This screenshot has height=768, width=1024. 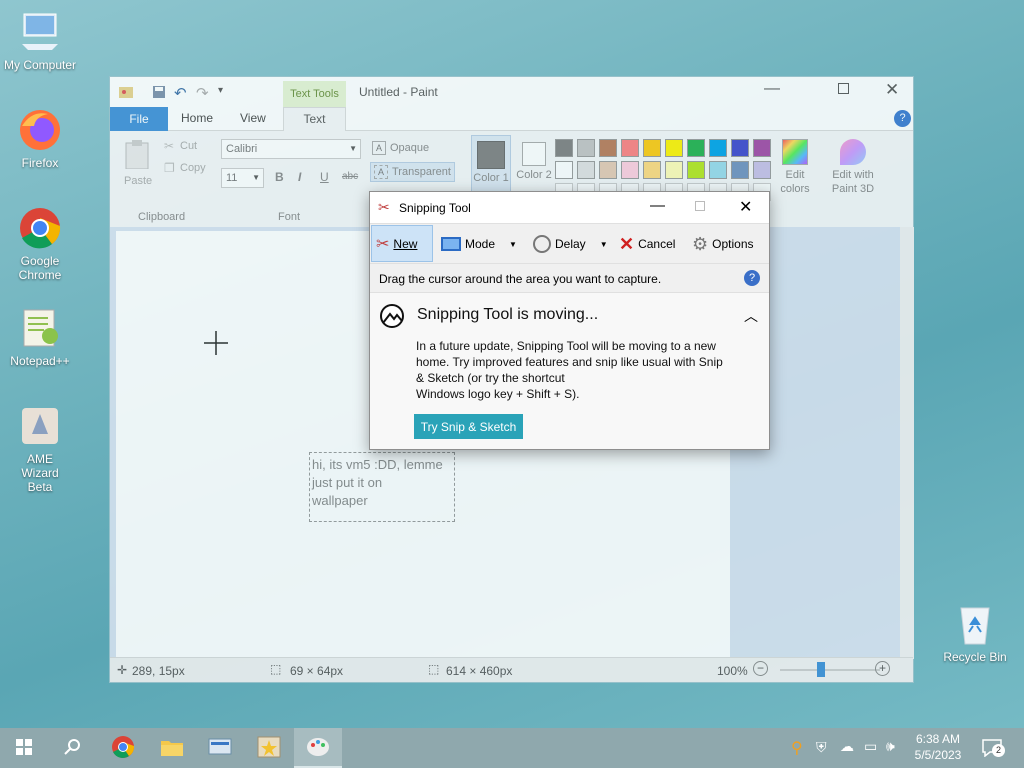 I want to click on desktop-icon-chrome: Google Chrome, so click(x=40, y=244).